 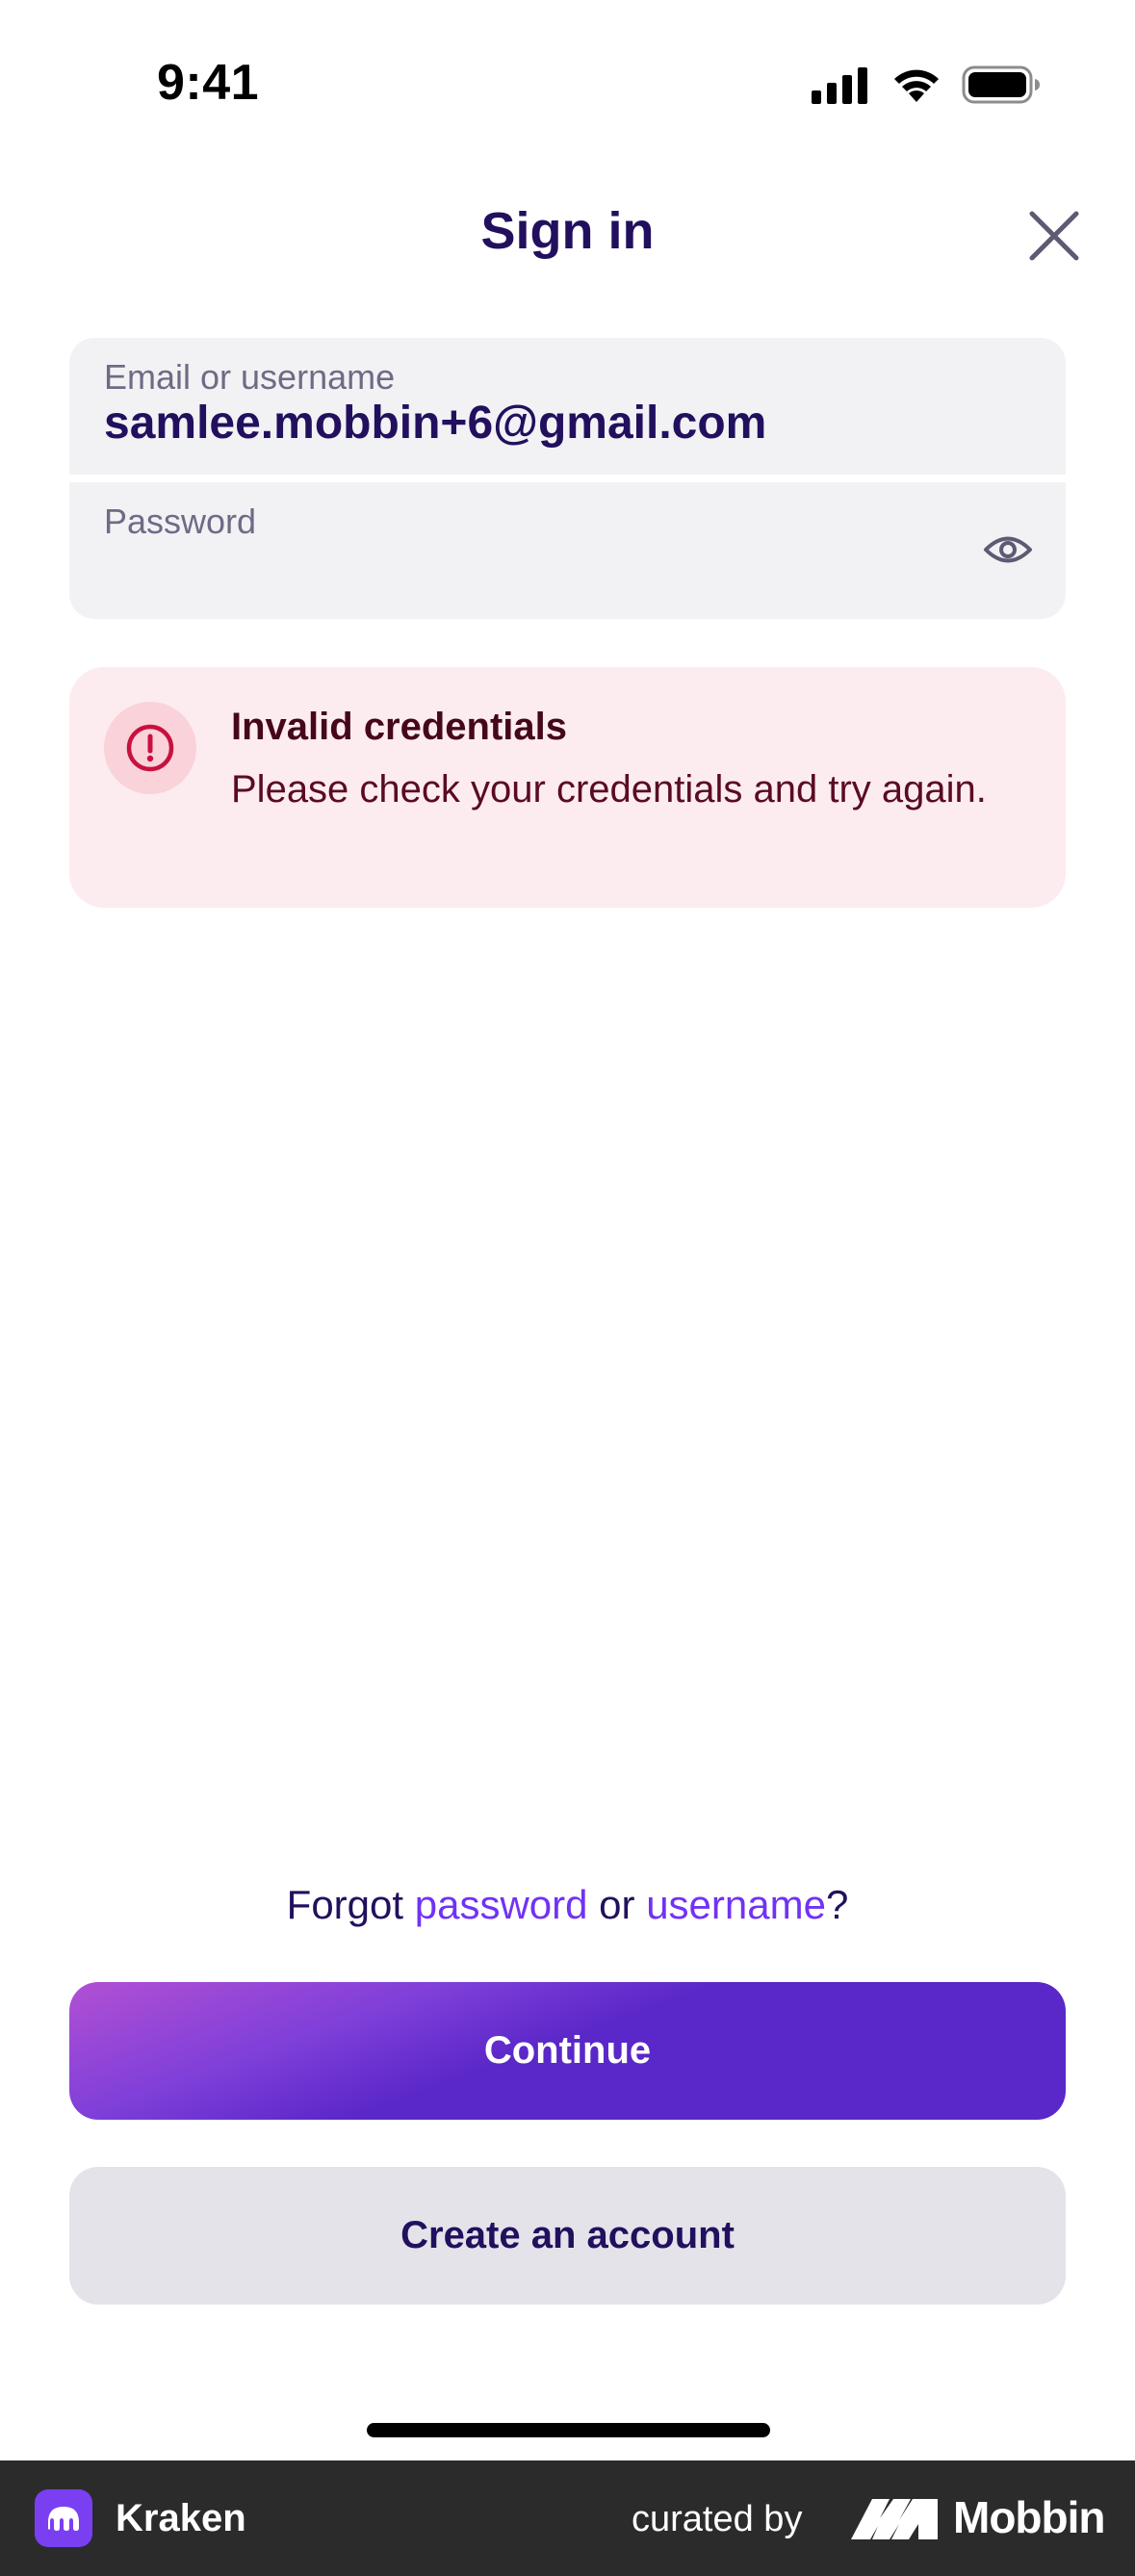 I want to click on alert-icon-badge, so click(x=150, y=748).